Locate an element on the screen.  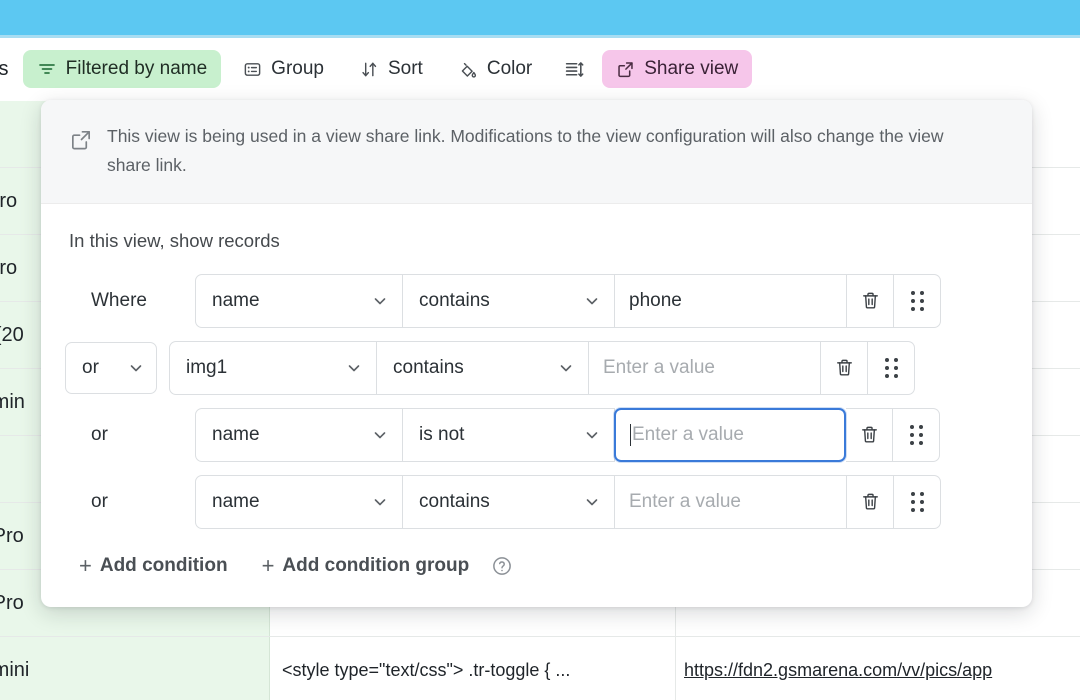
cell-name: 3 mini is located at coordinates (135, 668).